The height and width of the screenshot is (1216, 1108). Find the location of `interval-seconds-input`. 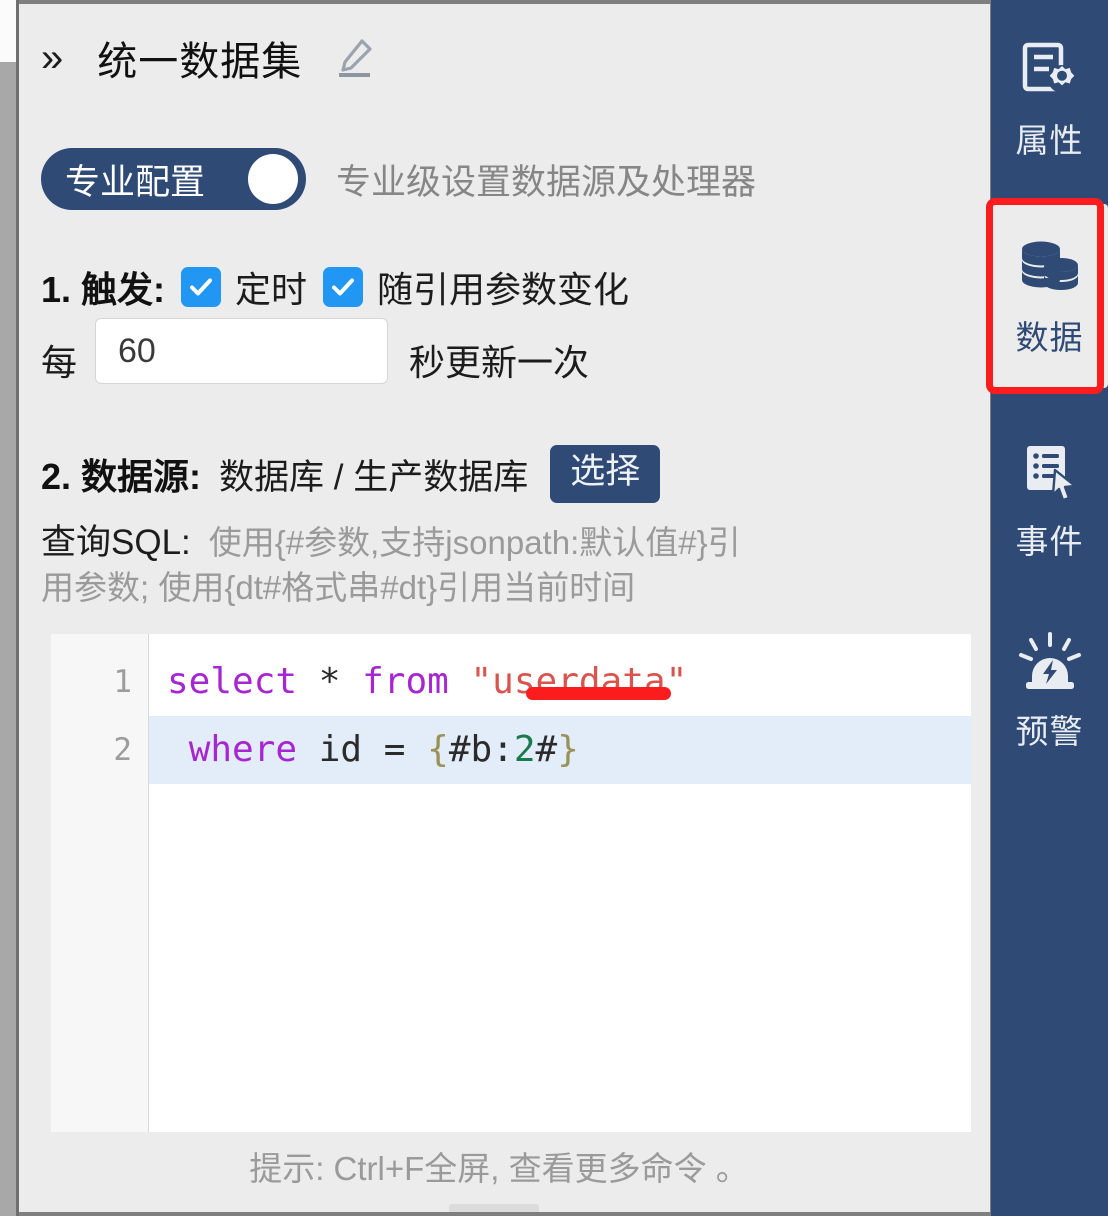

interval-seconds-input is located at coordinates (241, 351).